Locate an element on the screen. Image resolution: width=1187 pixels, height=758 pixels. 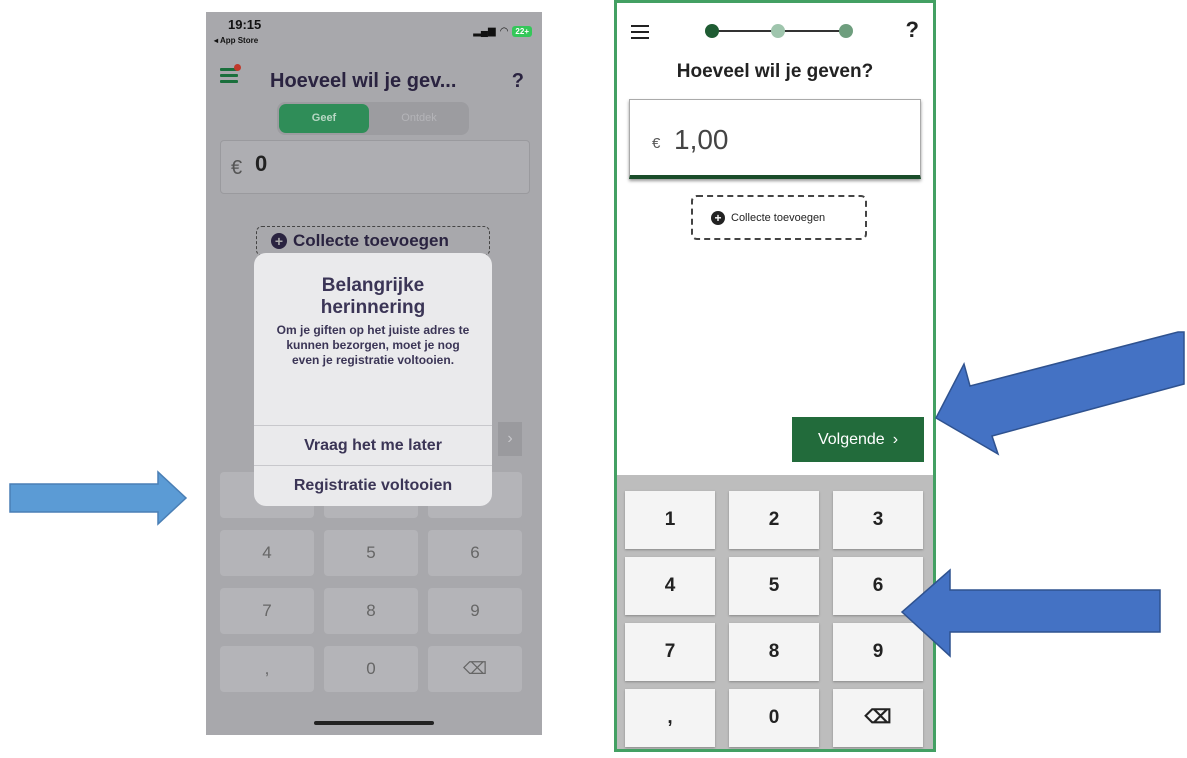
upper-right-arrow-icon is located at coordinates (1060, 393).